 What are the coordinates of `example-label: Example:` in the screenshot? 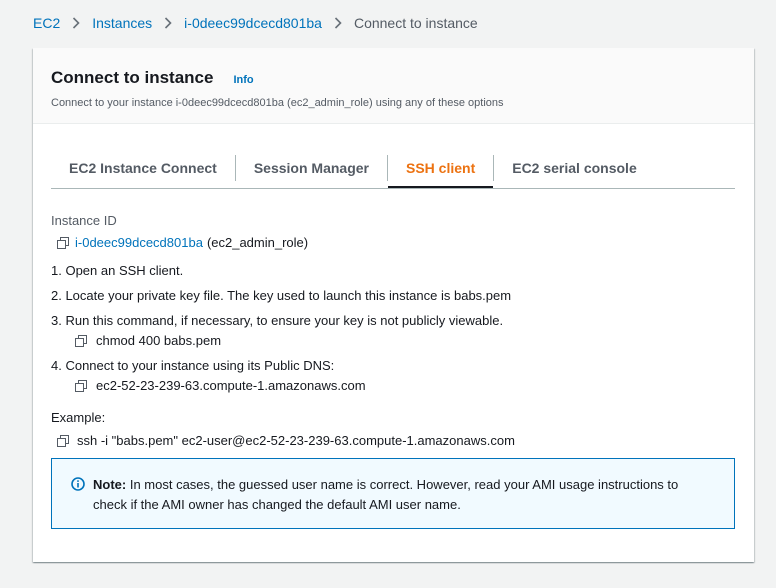 It's located at (78, 417).